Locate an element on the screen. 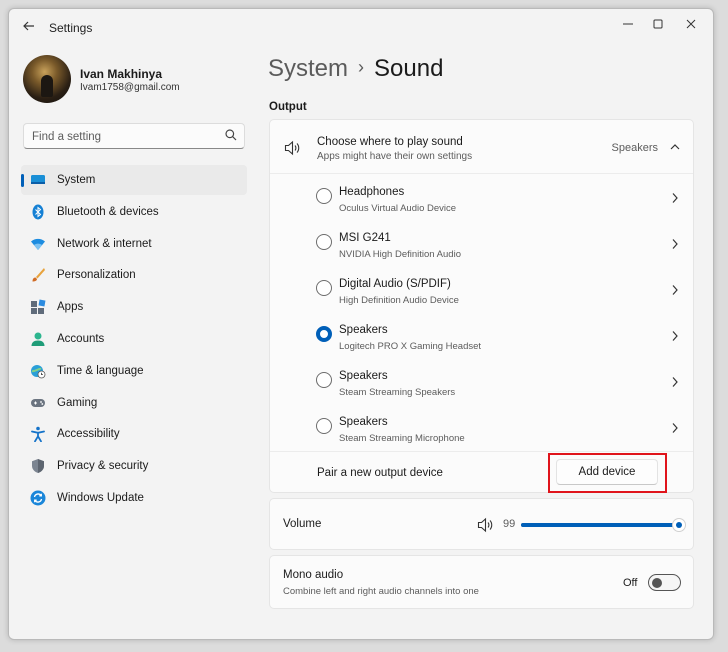 The height and width of the screenshot is (652, 728). minimize-button is located at coordinates (628, 27).